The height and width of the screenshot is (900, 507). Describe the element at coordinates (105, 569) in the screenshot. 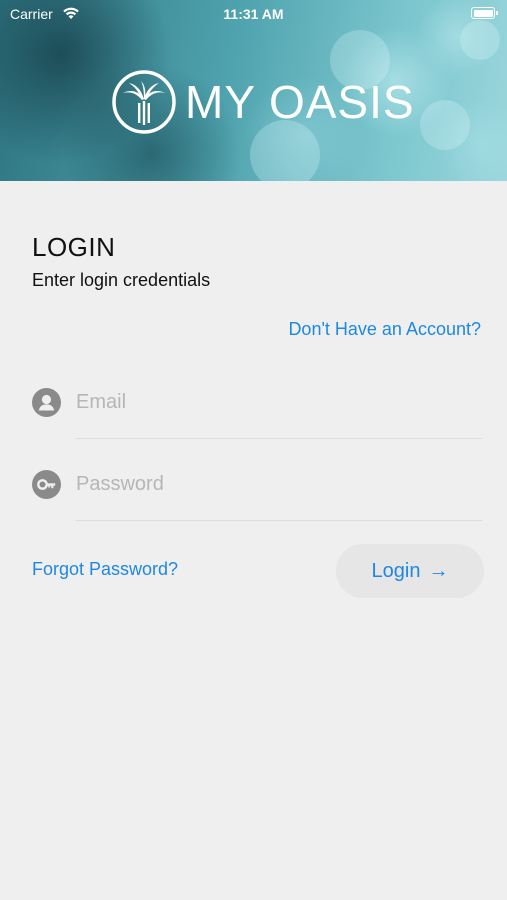

I see `forgot-password-link: Forgot Password?` at that location.